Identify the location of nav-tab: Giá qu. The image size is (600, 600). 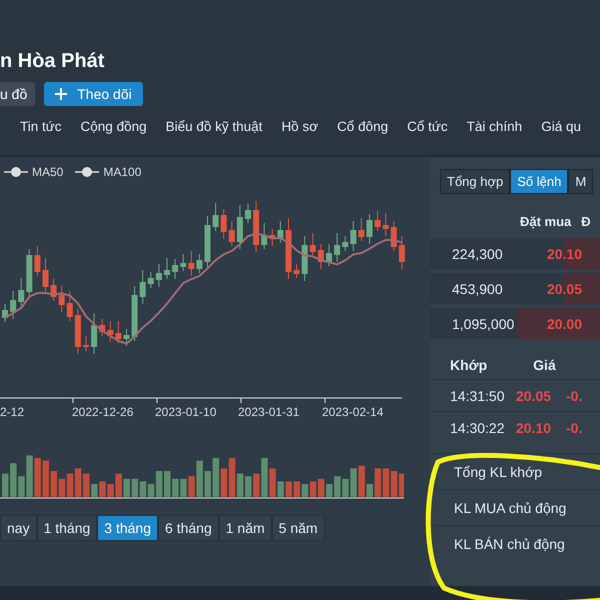
(561, 126).